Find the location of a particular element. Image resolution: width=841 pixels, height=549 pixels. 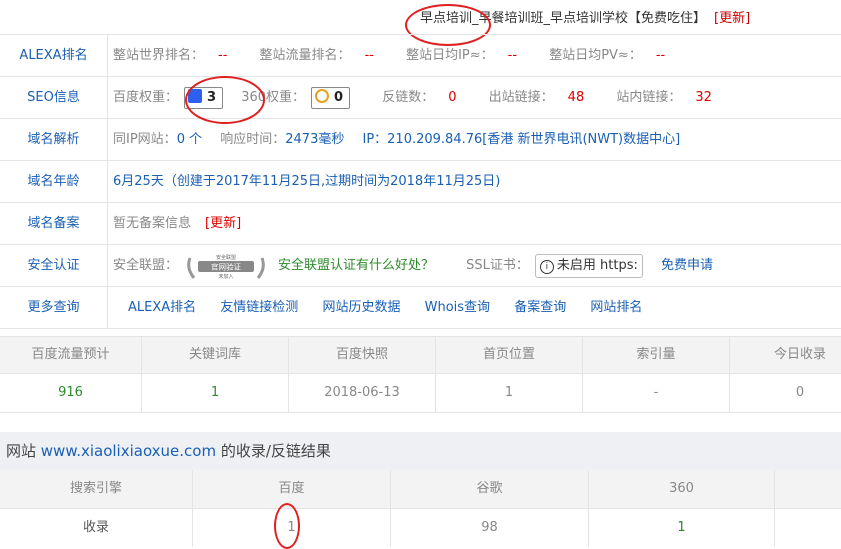

ip-address-info: IP：210.209.84.76[香港 新世界电讯(NWT)数据中心] is located at coordinates (521, 139).